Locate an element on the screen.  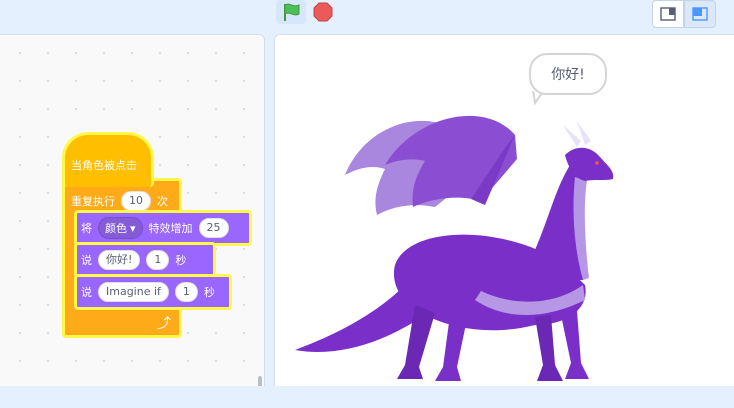
repeat-label-row: 重复执行 10 次 is located at coordinates (119, 201).